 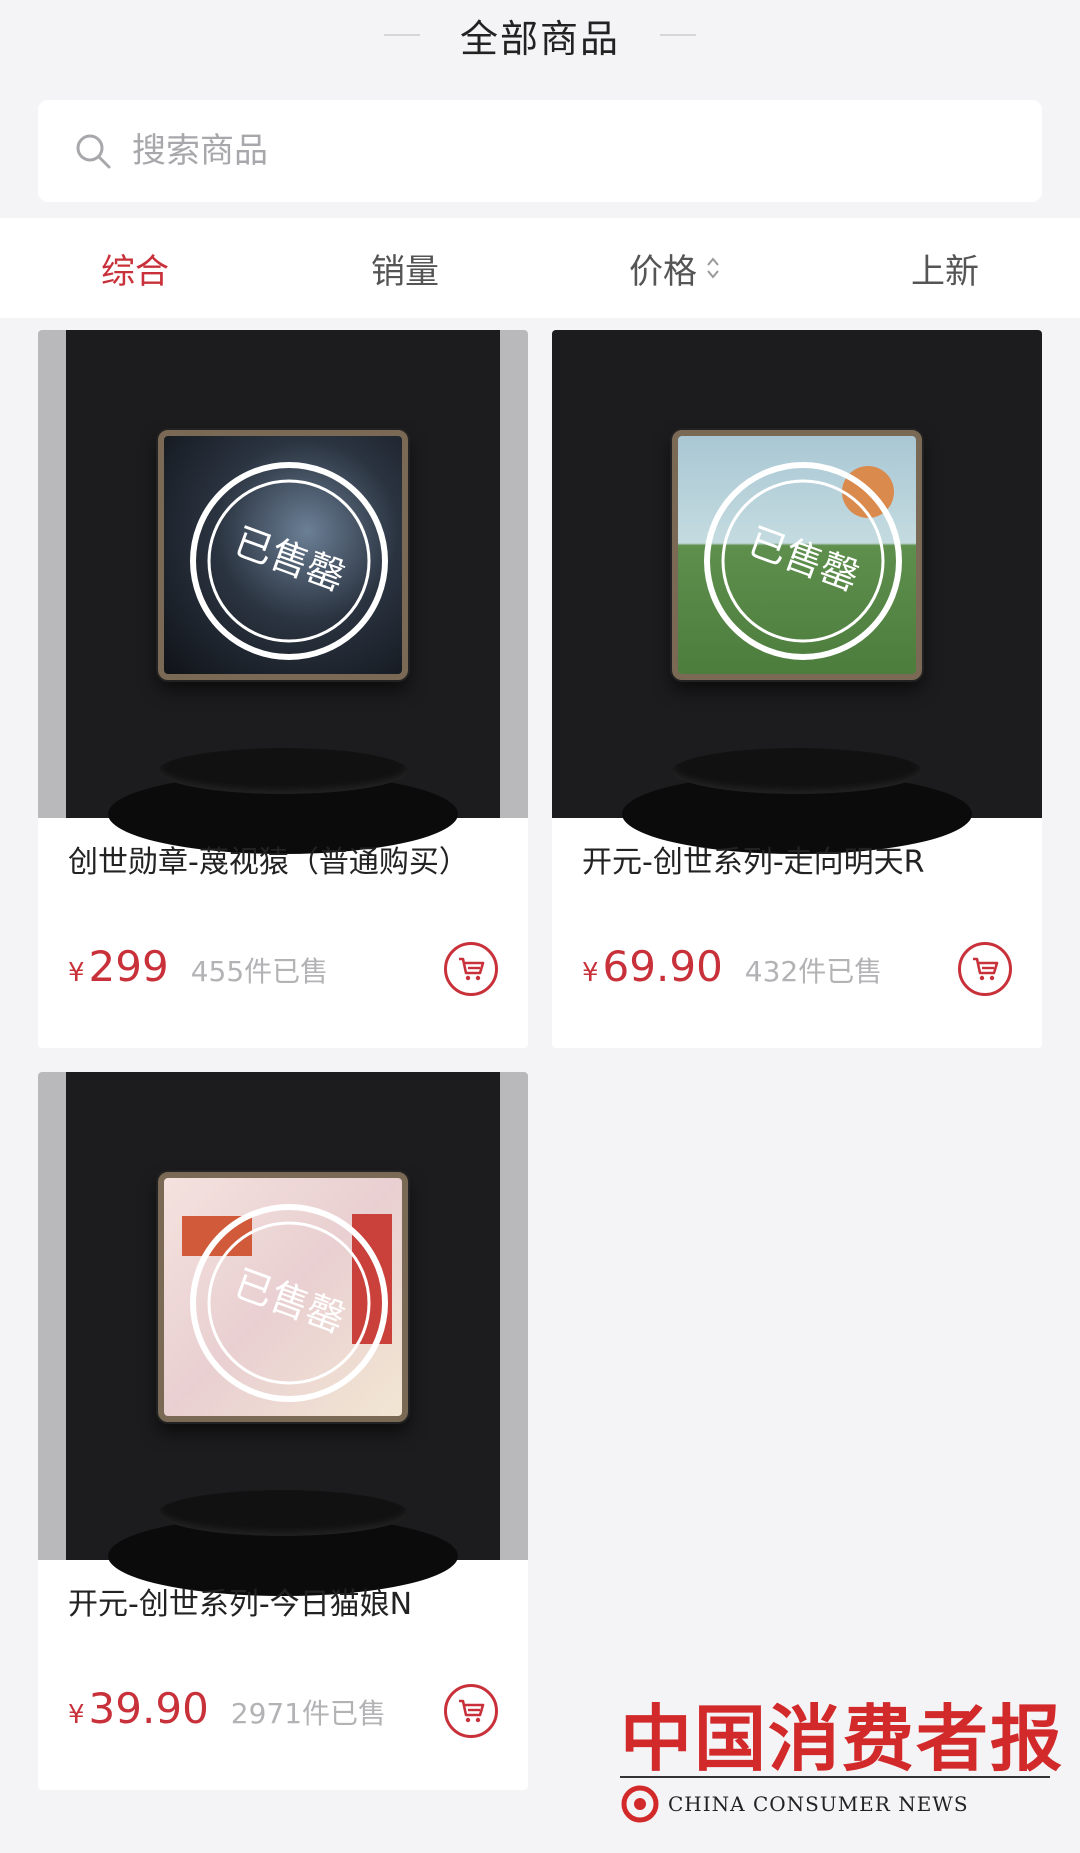 I want to click on sold-count: 455件已售, so click(x=259, y=971).